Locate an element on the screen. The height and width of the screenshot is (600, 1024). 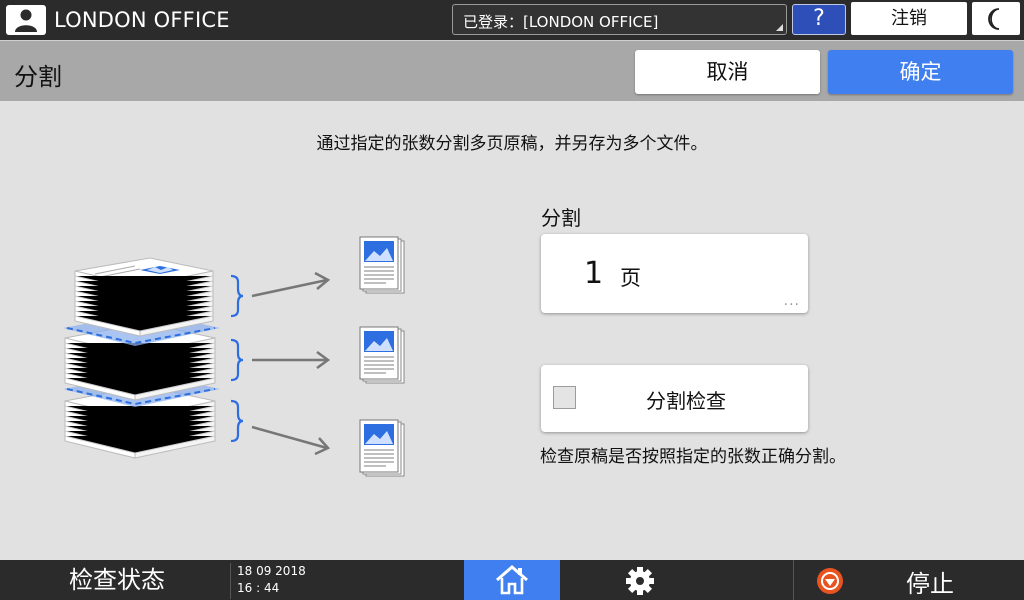
login-status-text: 已登录：[LONDON OFFICE] is located at coordinates (561, 22).